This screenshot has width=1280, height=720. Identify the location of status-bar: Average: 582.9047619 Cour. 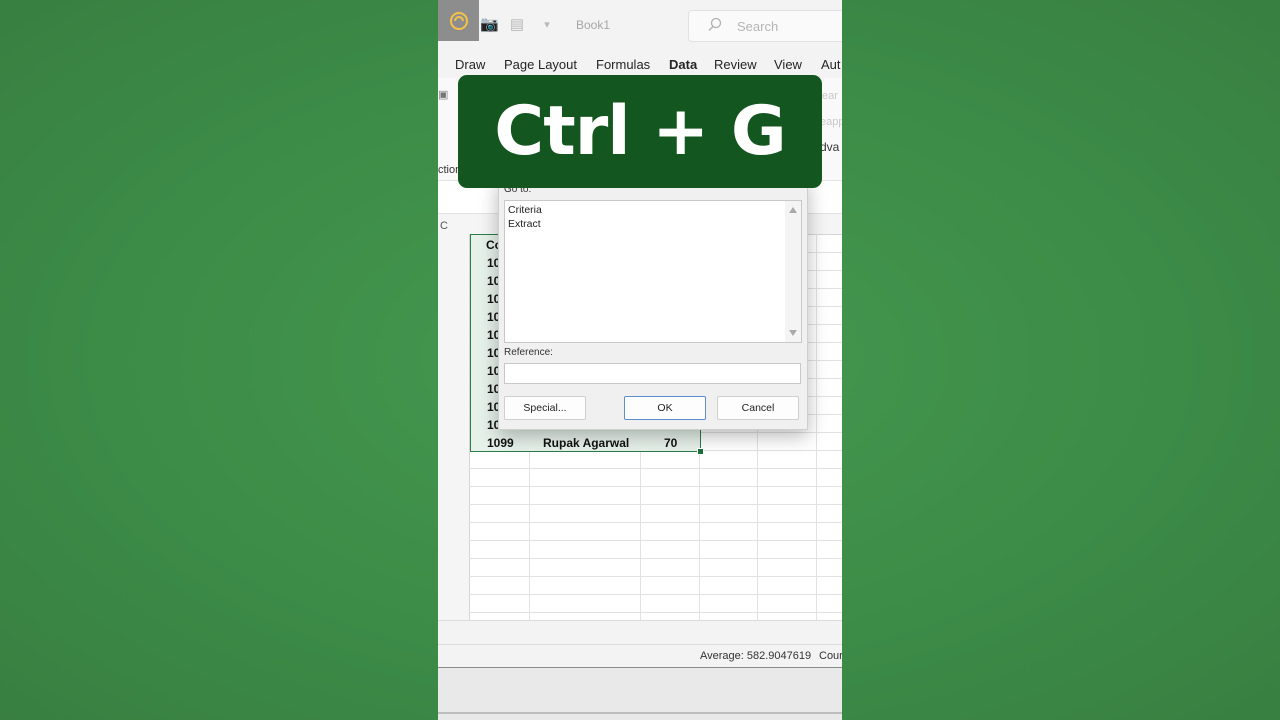
(640, 656).